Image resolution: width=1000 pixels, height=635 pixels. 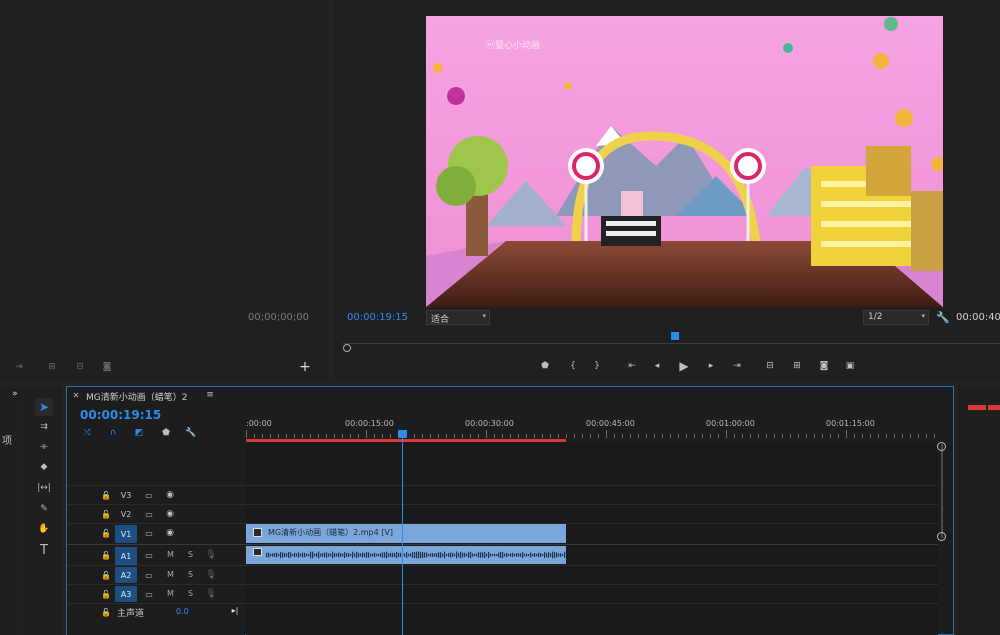 I want to click on overwrite-icon: ⊞, so click(x=52, y=367).